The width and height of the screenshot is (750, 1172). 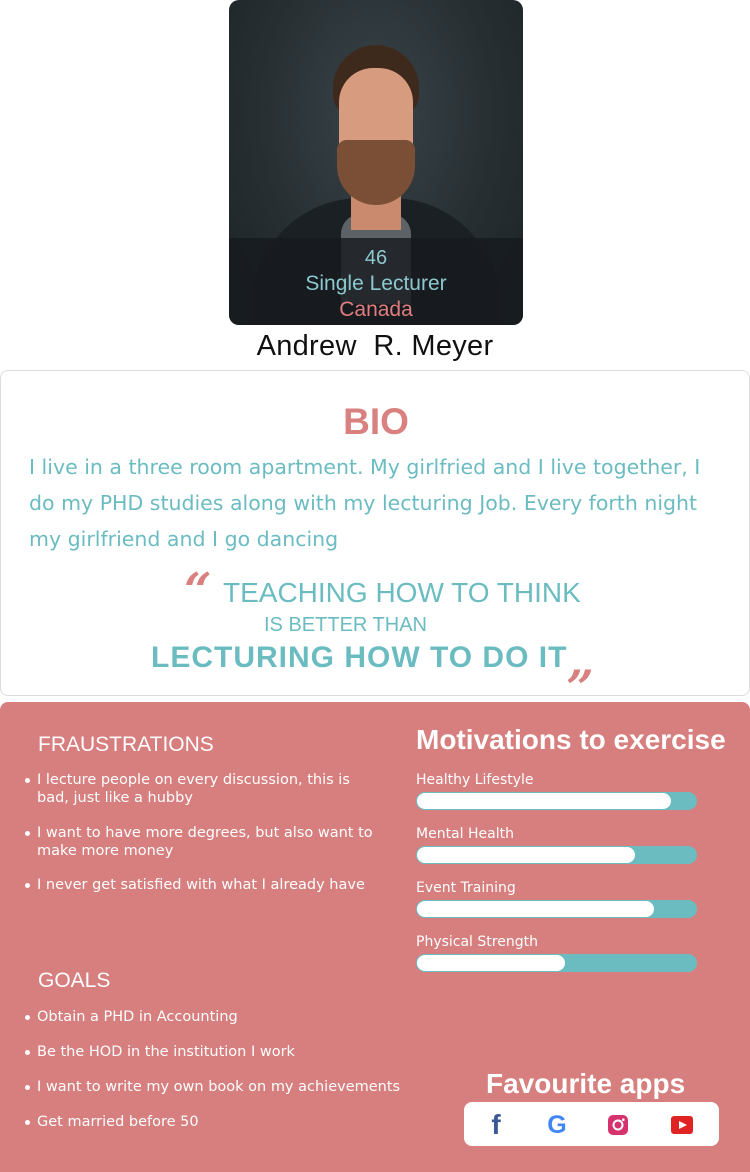 What do you see at coordinates (345, 625) in the screenshot?
I see `quote-line-2: IS BETTER THAN` at bounding box center [345, 625].